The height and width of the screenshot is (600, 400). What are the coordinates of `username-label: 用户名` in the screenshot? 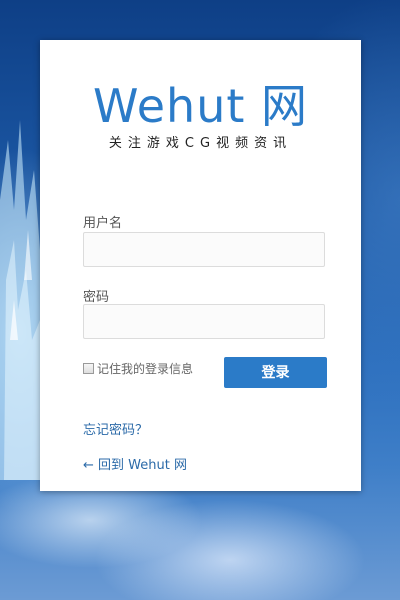 It's located at (103, 223).